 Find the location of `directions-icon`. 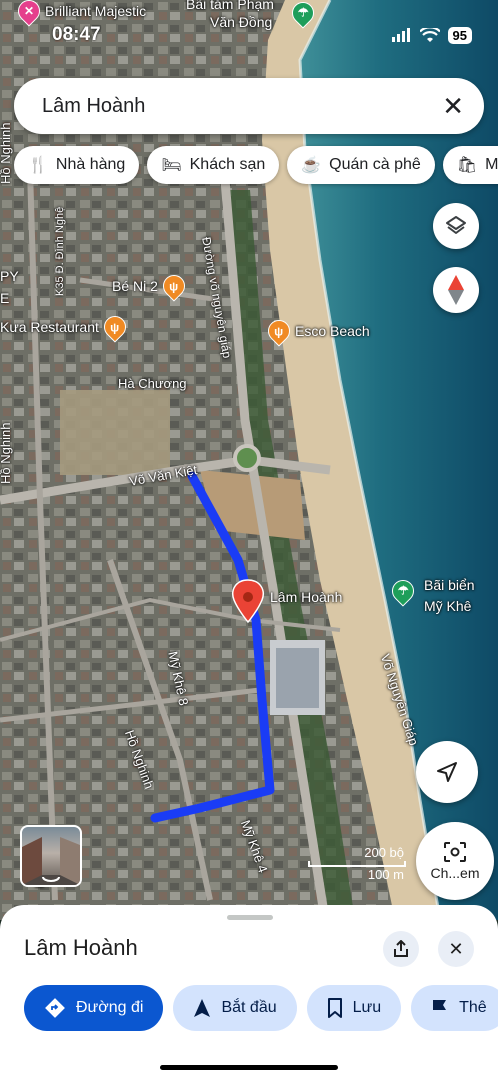

directions-icon is located at coordinates (55, 1008).